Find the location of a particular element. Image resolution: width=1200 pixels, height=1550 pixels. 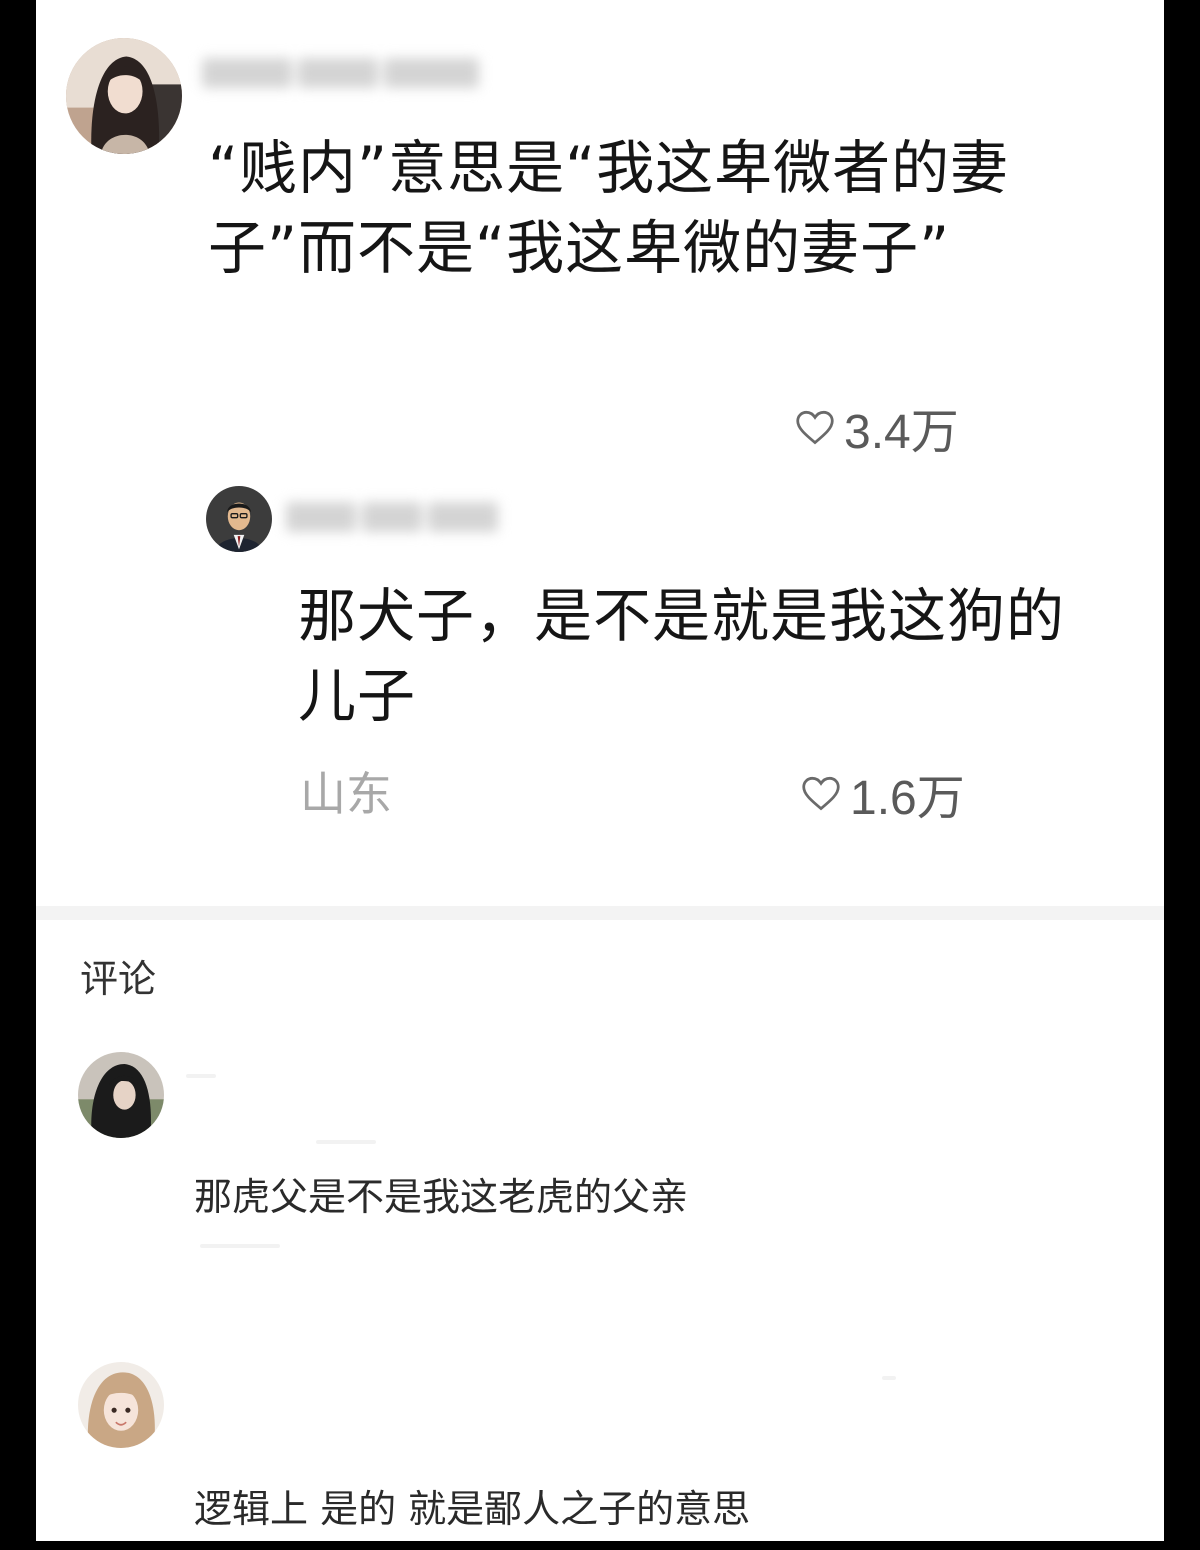

reply-like-button: 1.6万 is located at coordinates (882, 793).